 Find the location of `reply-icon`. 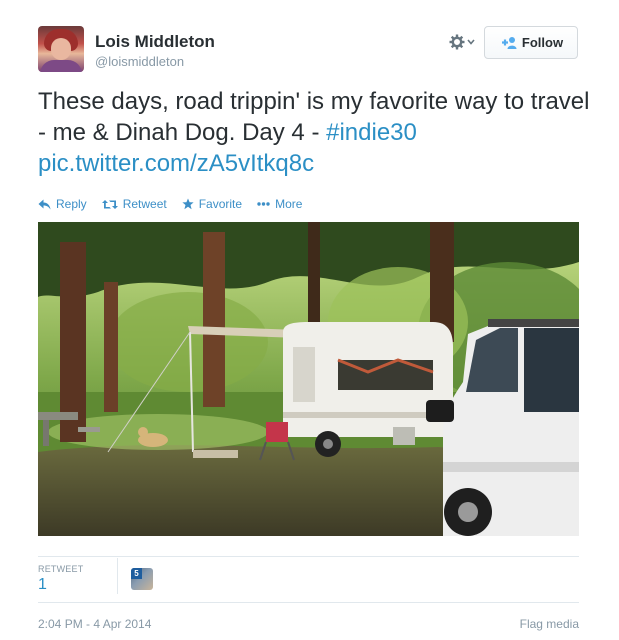

reply-icon is located at coordinates (44, 204).